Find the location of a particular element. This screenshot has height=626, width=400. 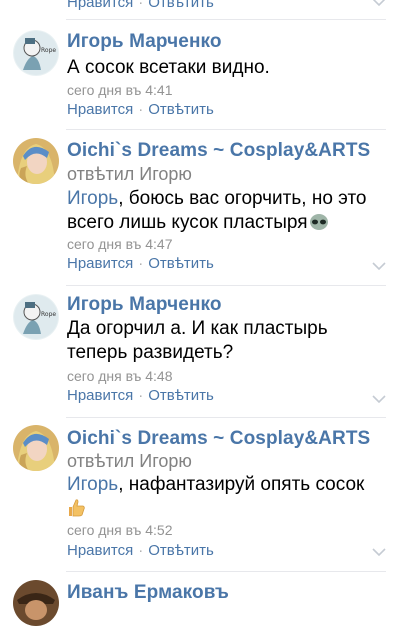

comment-item: Иванъ Ермаковъ is located at coordinates (200, 599).